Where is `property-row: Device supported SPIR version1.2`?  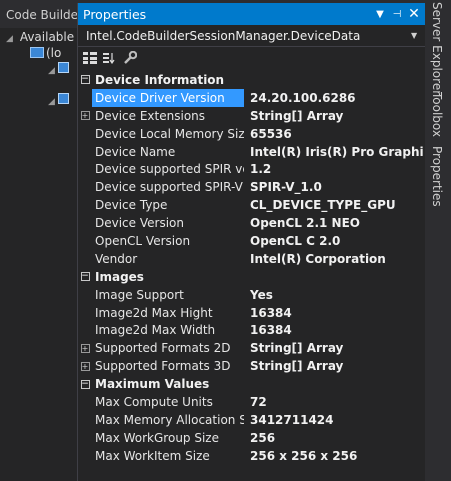 property-row: Device supported SPIR version1.2 is located at coordinates (251, 169).